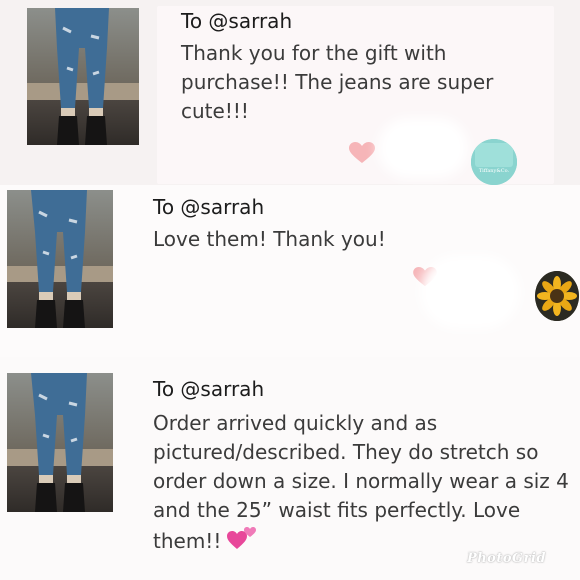  What do you see at coordinates (242, 538) in the screenshot?
I see `two-hearts-icon` at bounding box center [242, 538].